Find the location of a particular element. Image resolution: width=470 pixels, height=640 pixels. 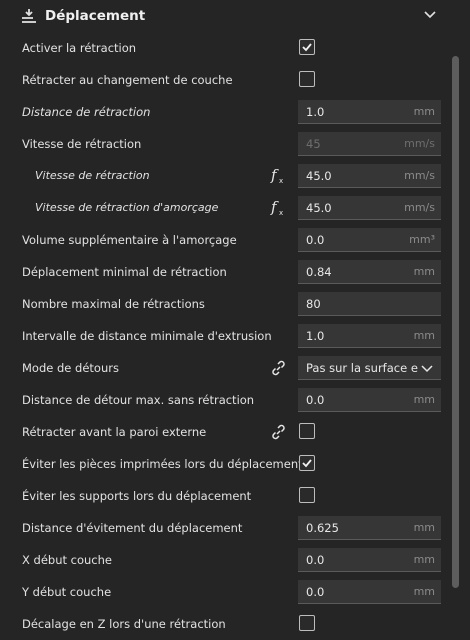

input-value: 45 is located at coordinates (313, 144).